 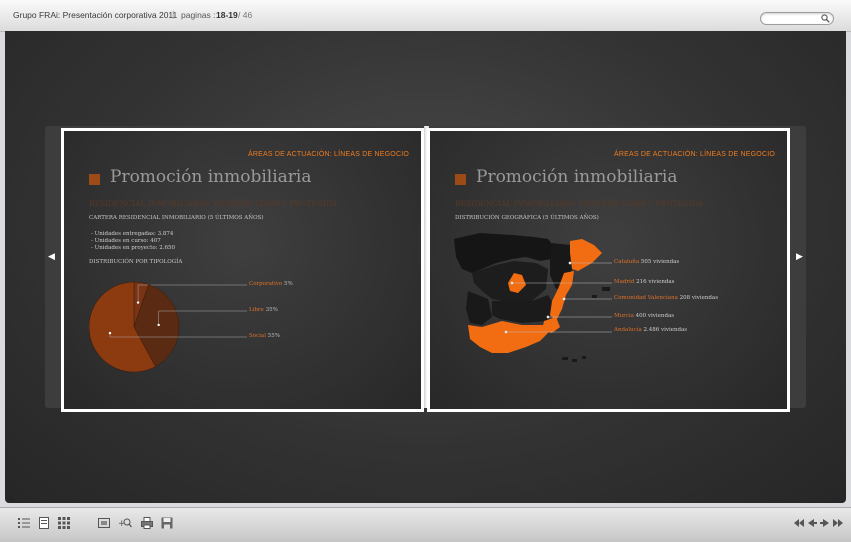 What do you see at coordinates (272, 336) in the screenshot?
I see `pie-label-value: 55%` at bounding box center [272, 336].